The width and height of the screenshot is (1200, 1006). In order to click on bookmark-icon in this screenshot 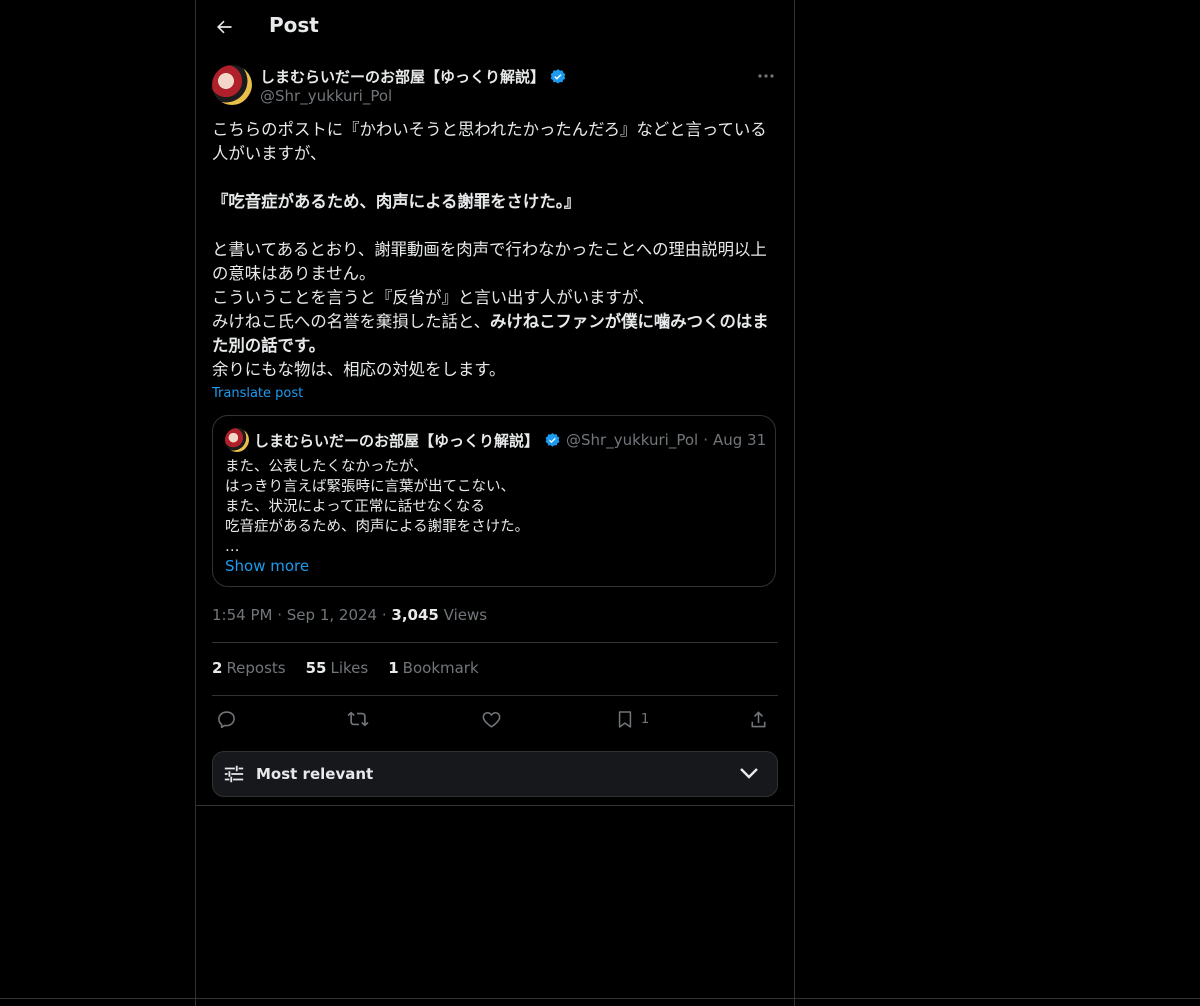, I will do `click(625, 719)`.